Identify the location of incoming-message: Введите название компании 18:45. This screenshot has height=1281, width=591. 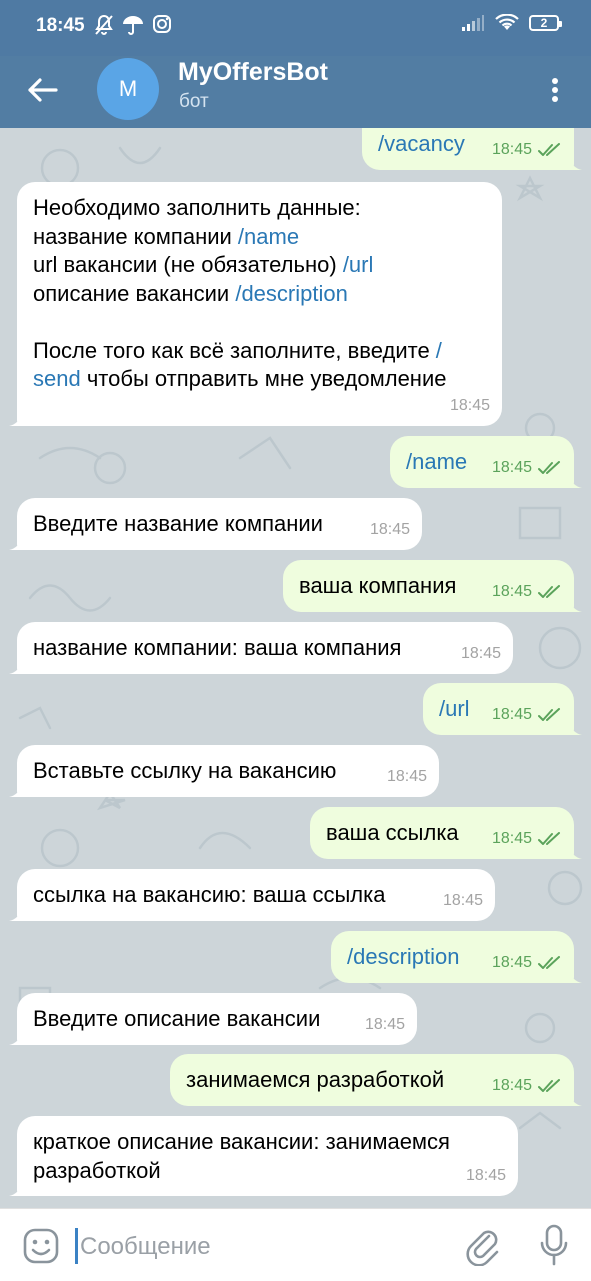
(215, 524).